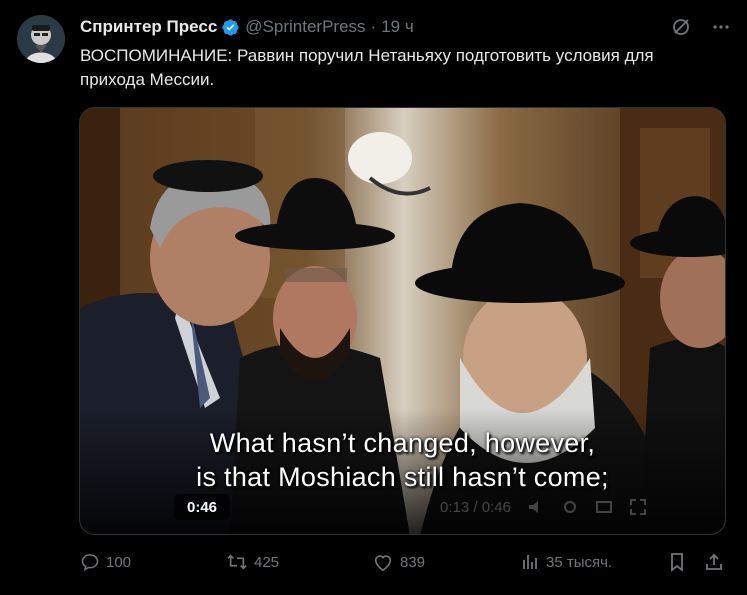 Image resolution: width=747 pixels, height=595 pixels. I want to click on embedded-player-controls: 0:13 / 0:46, so click(543, 507).